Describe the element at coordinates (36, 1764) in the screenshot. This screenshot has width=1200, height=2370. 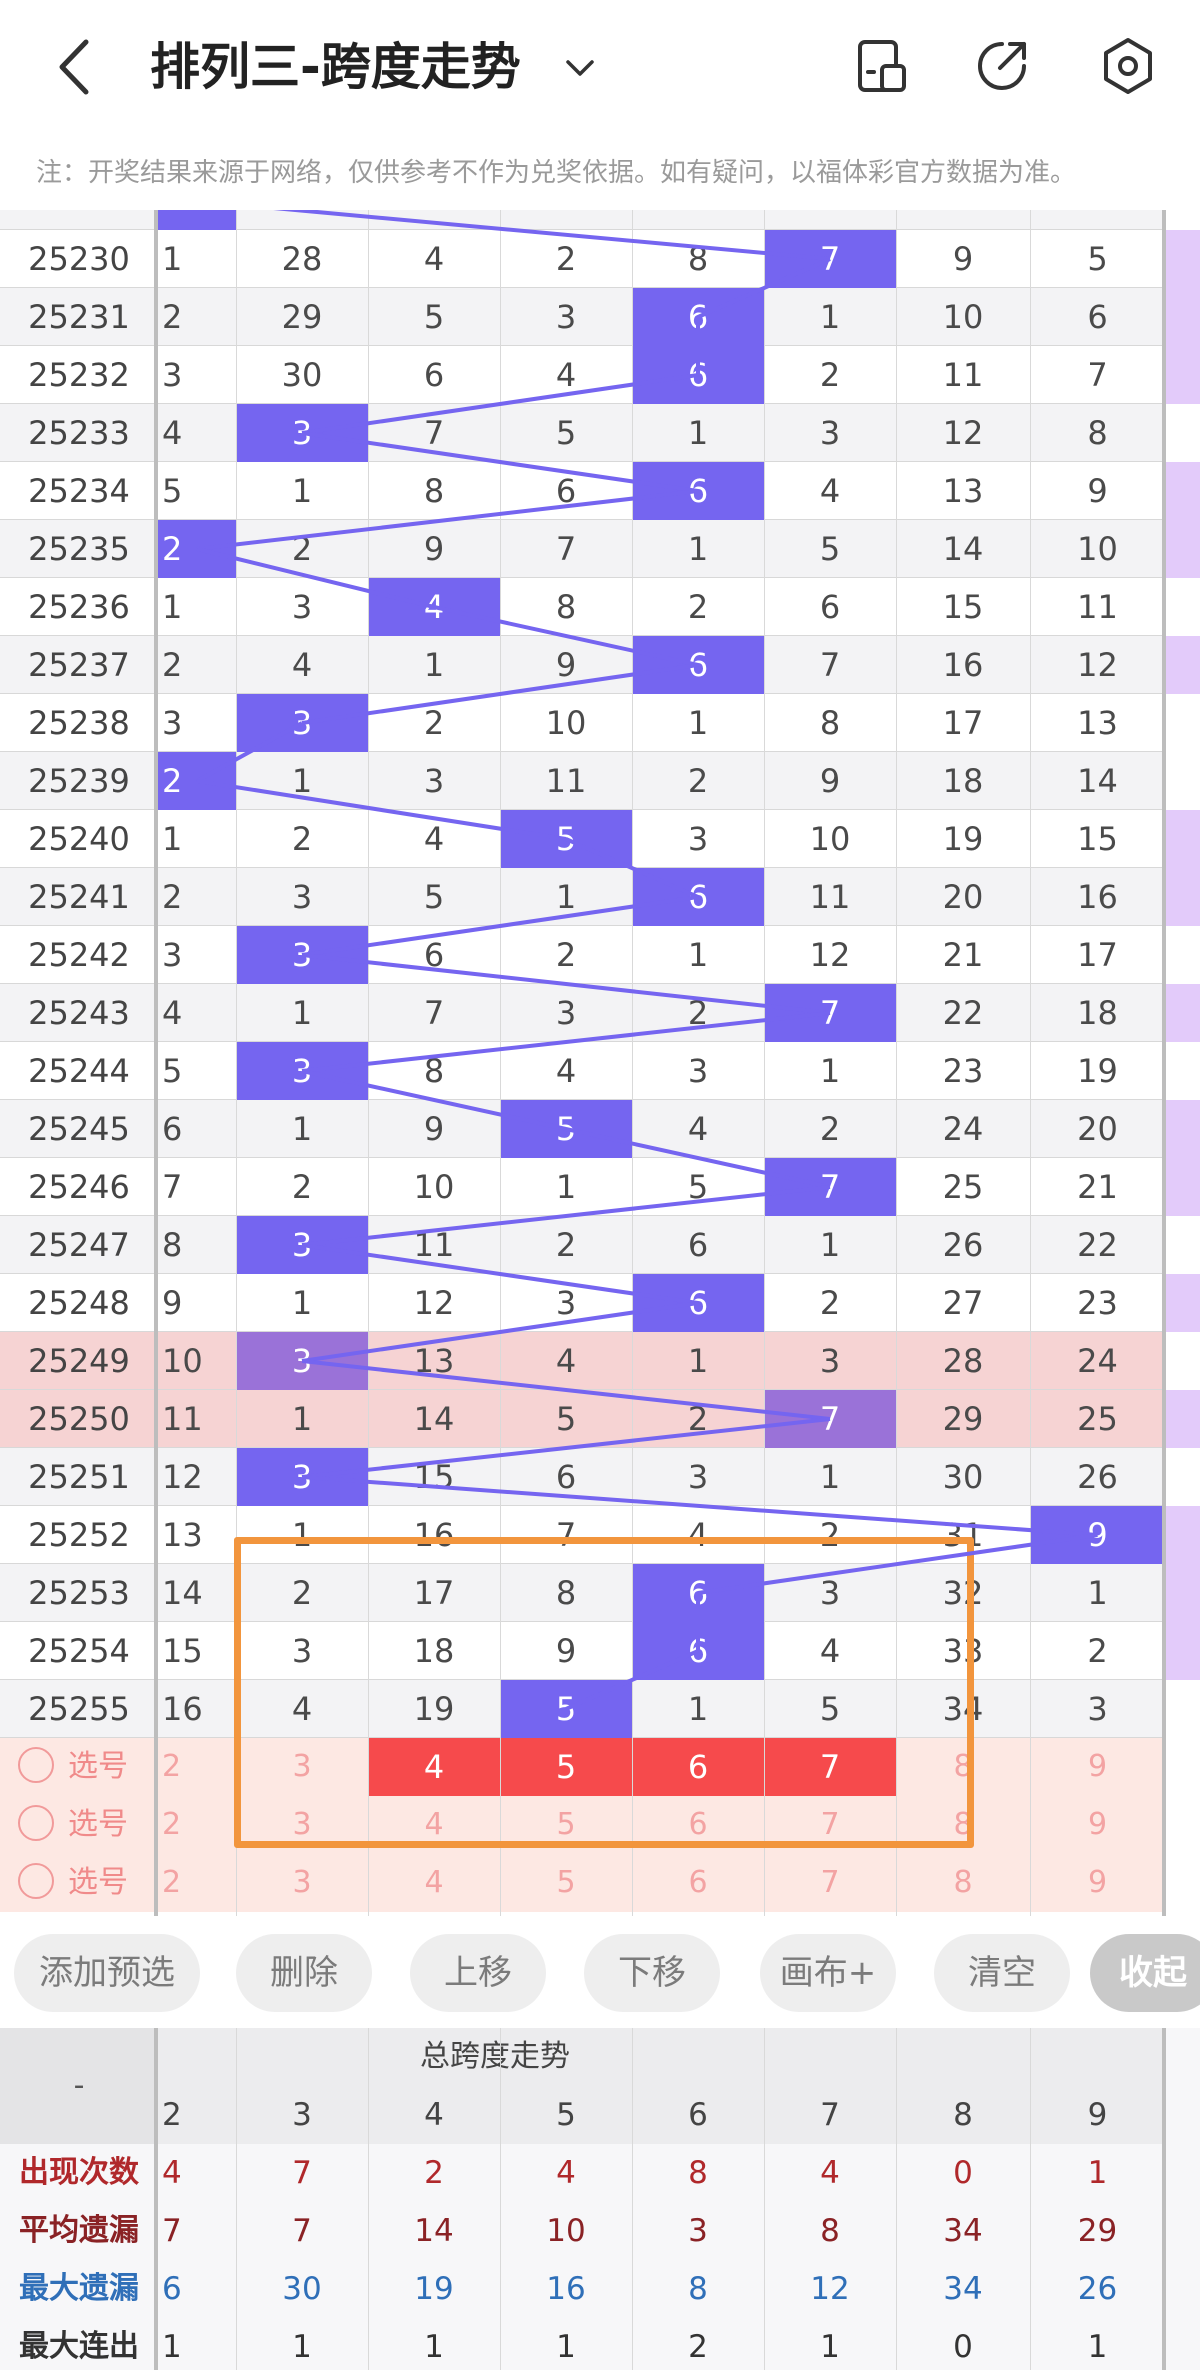
I see `radio-circle-icon` at that location.